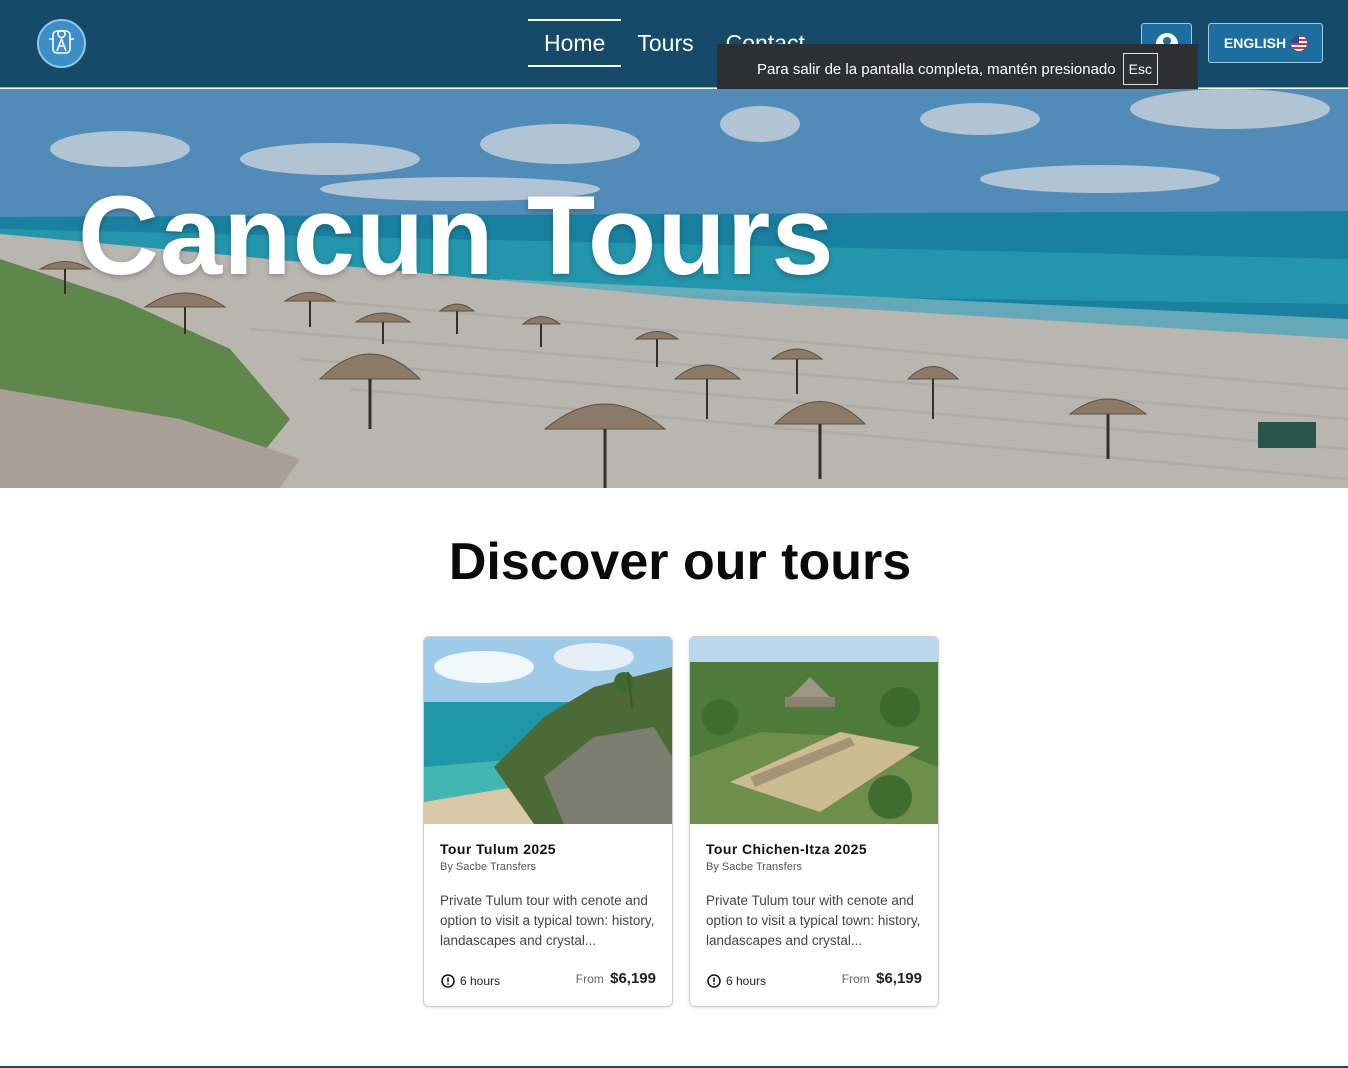 Image resolution: width=1348 pixels, height=1068 pixels. Describe the element at coordinates (1255, 43) in the screenshot. I see `language-label: ENGLISH` at that location.